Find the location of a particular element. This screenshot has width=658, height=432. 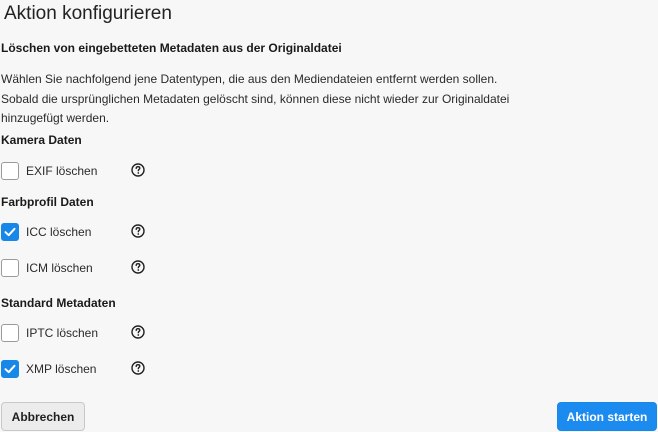

icc-checkbox is located at coordinates (10, 232).